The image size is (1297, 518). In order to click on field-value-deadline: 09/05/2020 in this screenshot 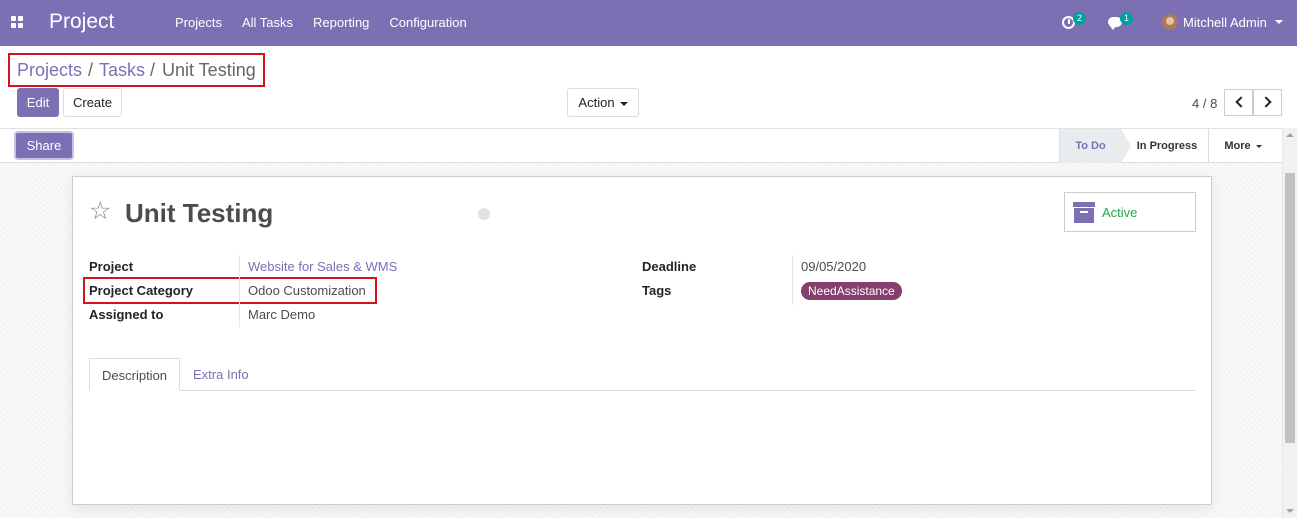, I will do `click(833, 266)`.